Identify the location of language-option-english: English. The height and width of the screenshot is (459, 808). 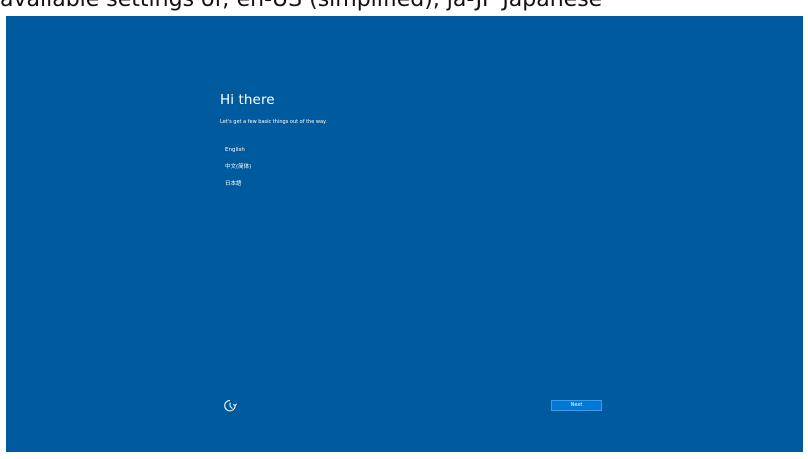
(300, 152).